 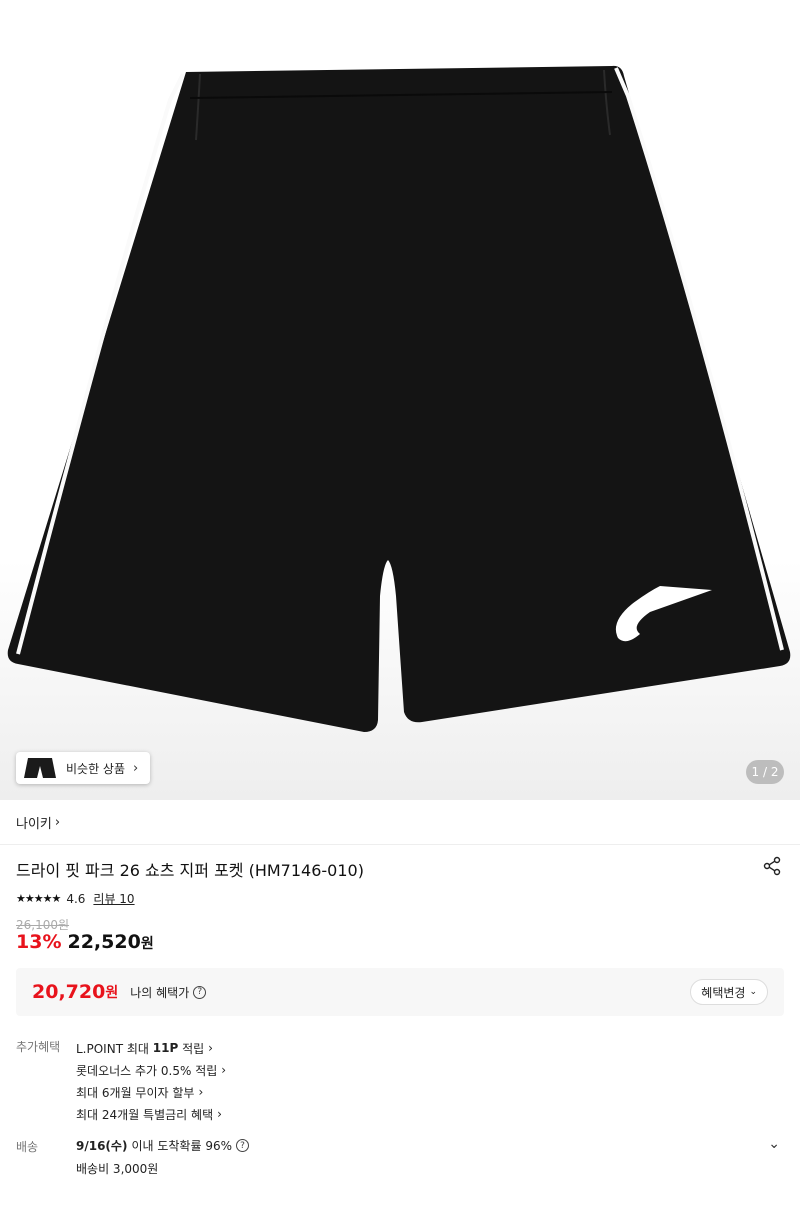 I want to click on rating-row: ★★★★★ 4.6 리뷰 10, so click(x=75, y=898).